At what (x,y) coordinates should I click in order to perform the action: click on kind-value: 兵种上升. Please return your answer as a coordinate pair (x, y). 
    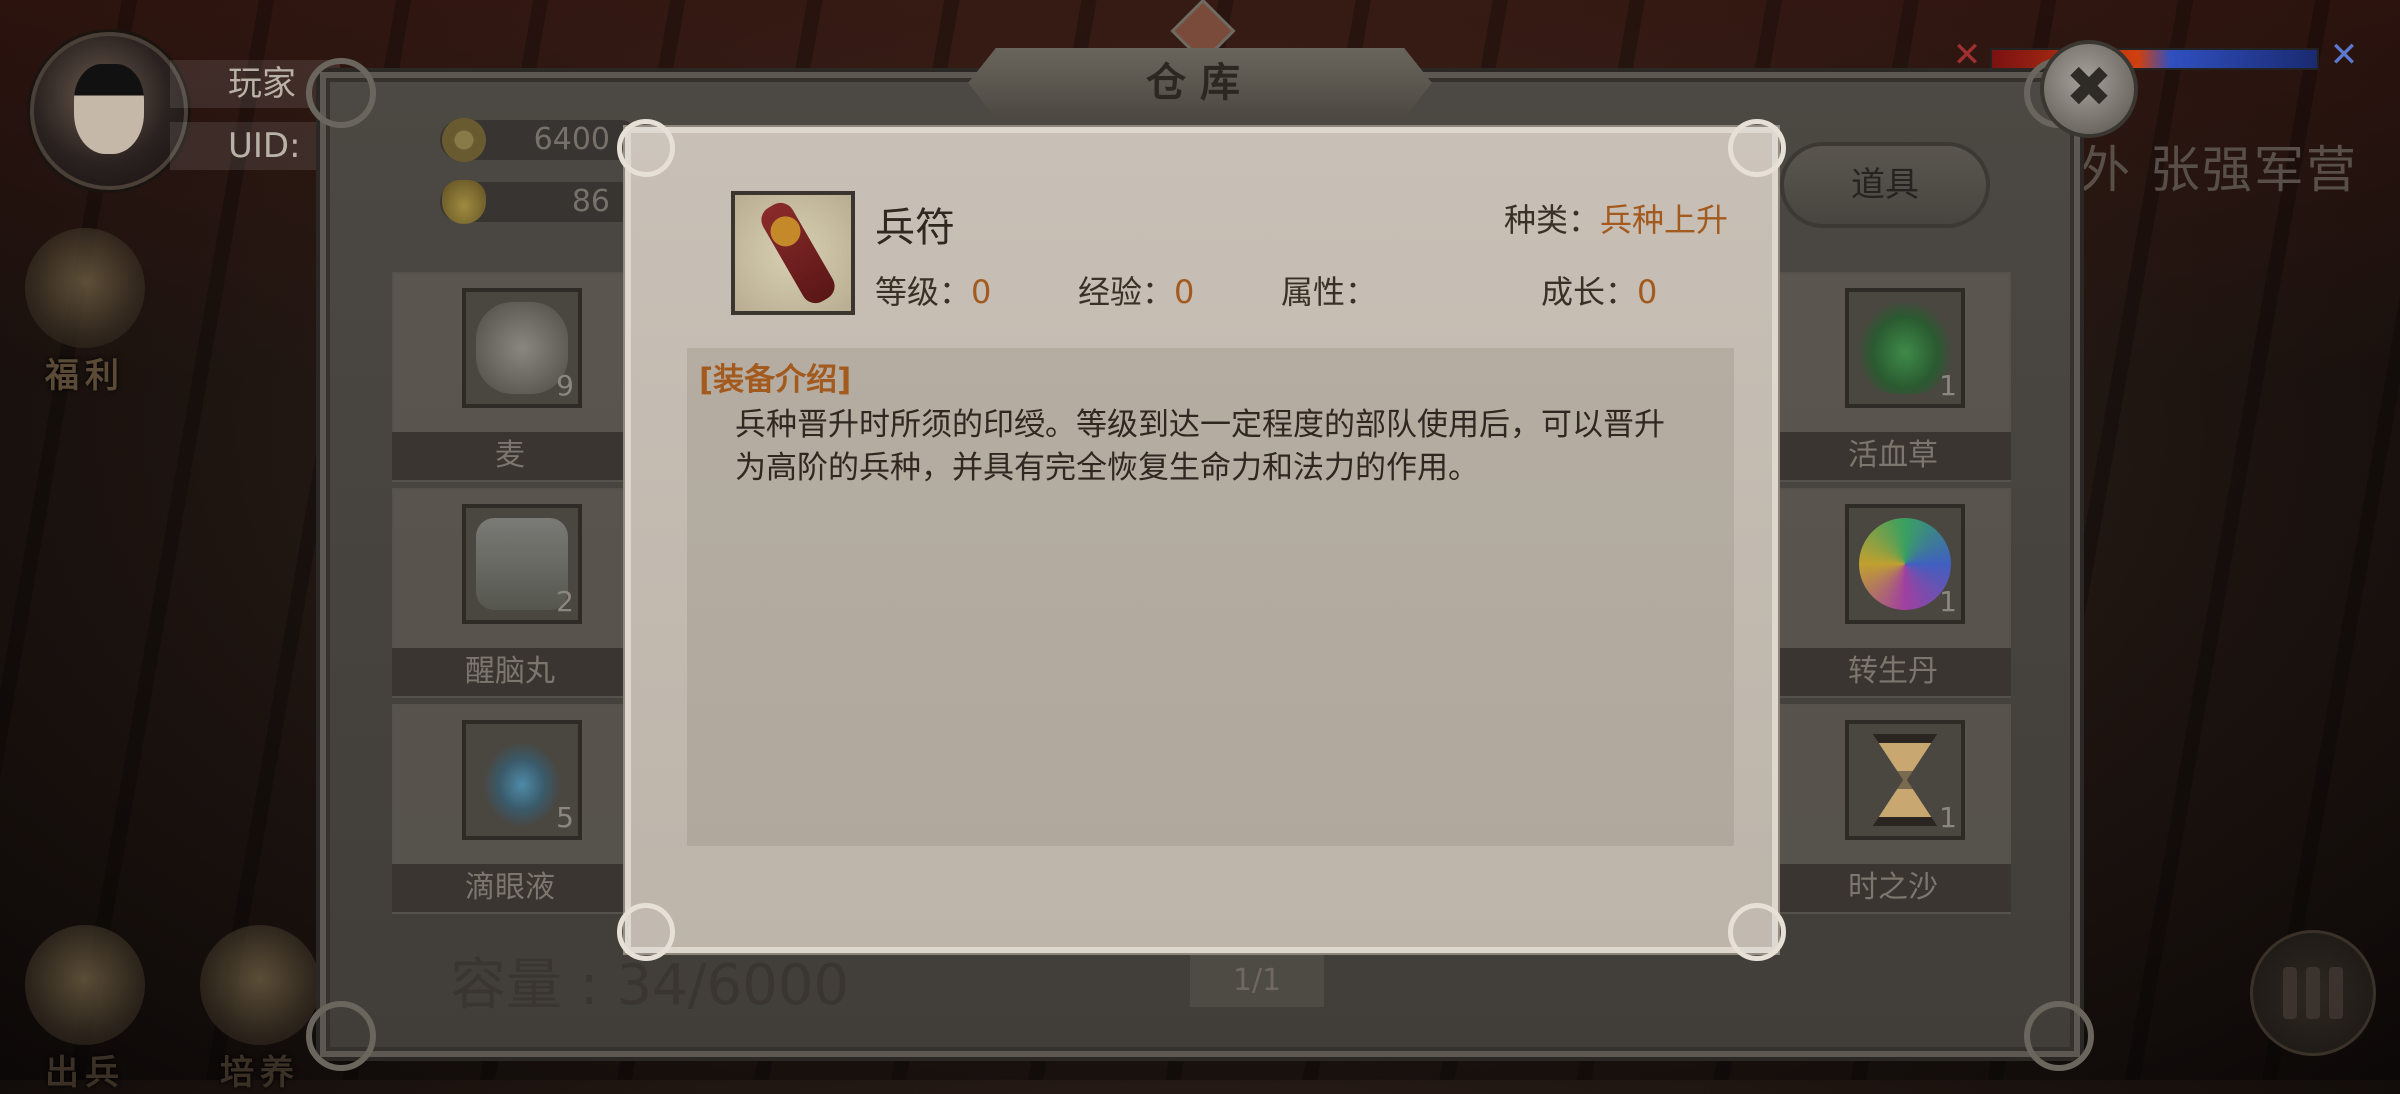
    Looking at the image, I should click on (1664, 220).